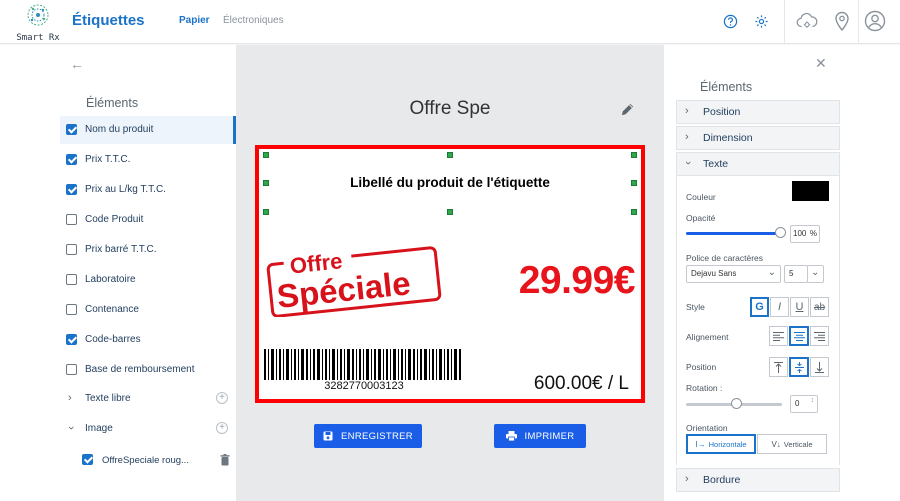 This screenshot has height=501, width=900. Describe the element at coordinates (815, 274) in the screenshot. I see `chevron-down-icon: ⌄` at that location.